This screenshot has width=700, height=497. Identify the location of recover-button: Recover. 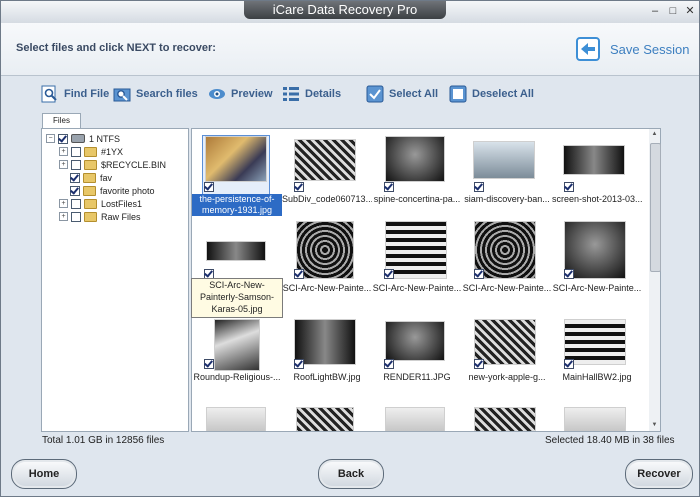
(659, 474).